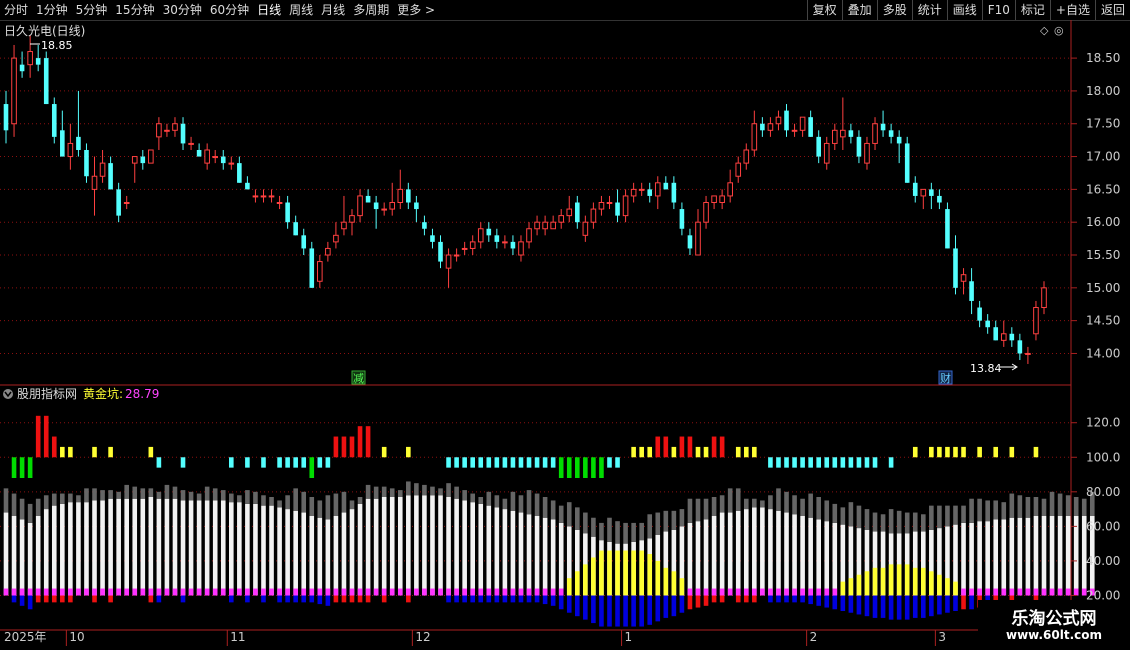  I want to click on settings-icon: ◎, so click(1059, 30).